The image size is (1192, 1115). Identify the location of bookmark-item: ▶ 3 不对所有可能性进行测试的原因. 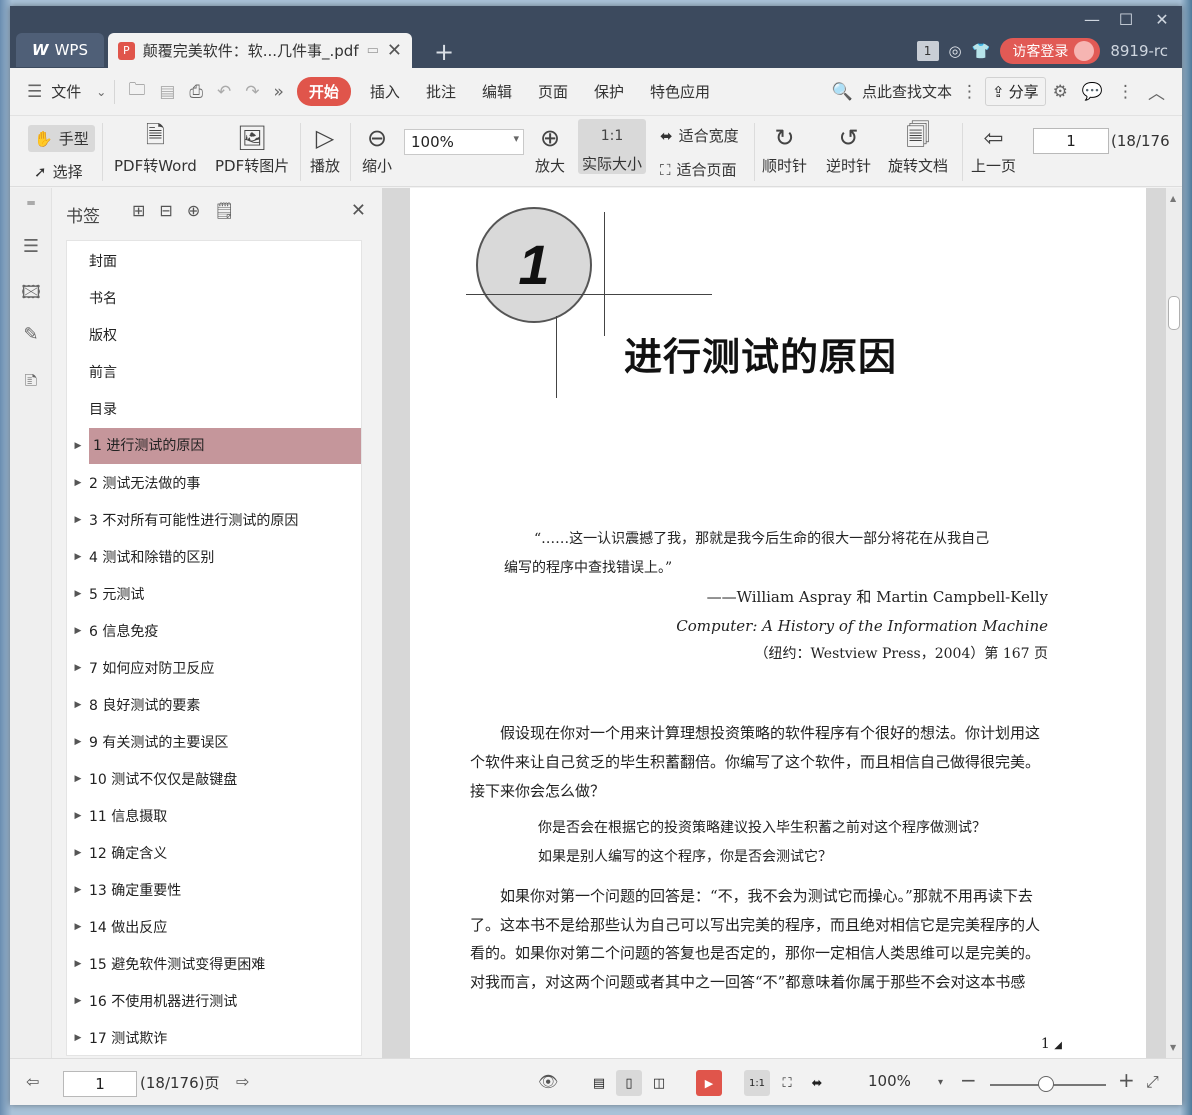
(214, 520).